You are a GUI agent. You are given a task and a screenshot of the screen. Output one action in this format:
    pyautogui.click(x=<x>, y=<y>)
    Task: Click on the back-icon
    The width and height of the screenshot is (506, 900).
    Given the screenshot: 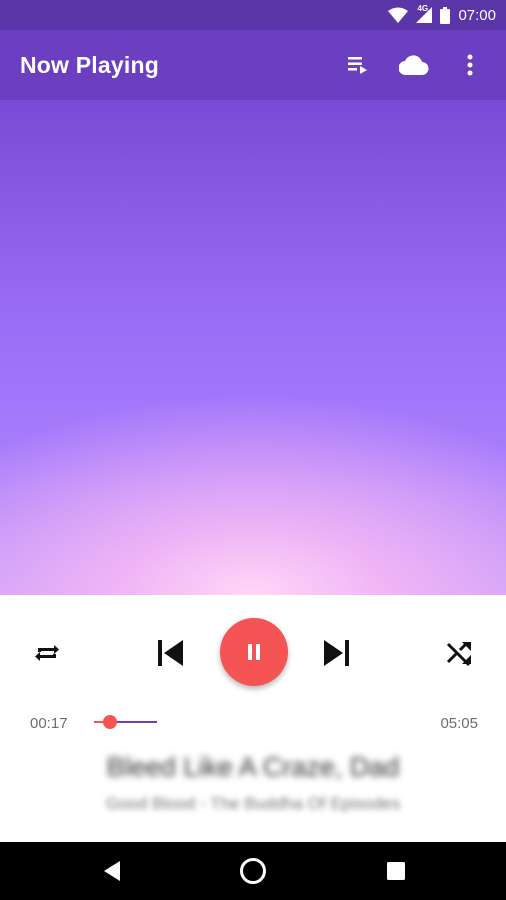 What is the action you would take?
    pyautogui.click(x=112, y=871)
    